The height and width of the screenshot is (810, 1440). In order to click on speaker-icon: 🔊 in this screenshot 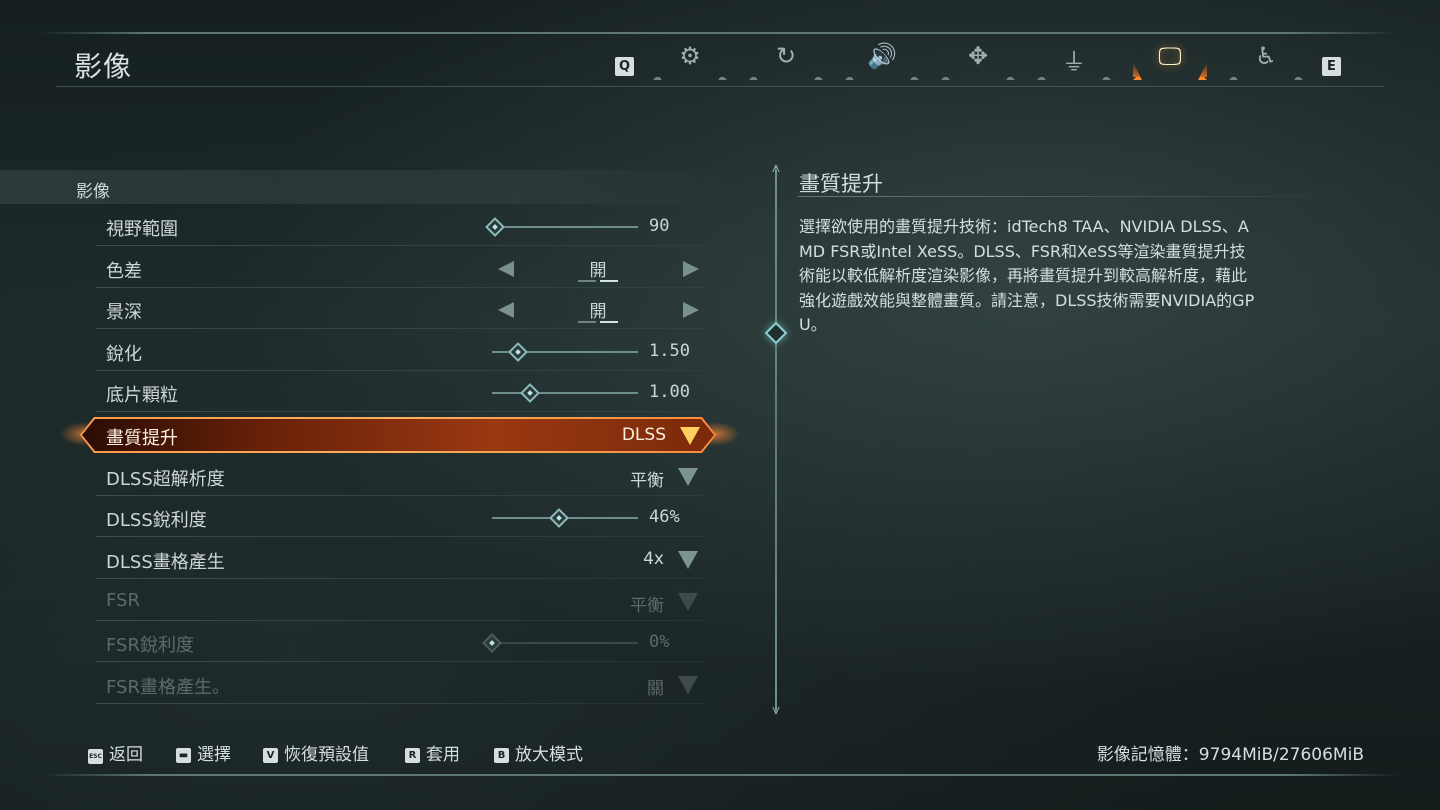, I will do `click(882, 56)`.